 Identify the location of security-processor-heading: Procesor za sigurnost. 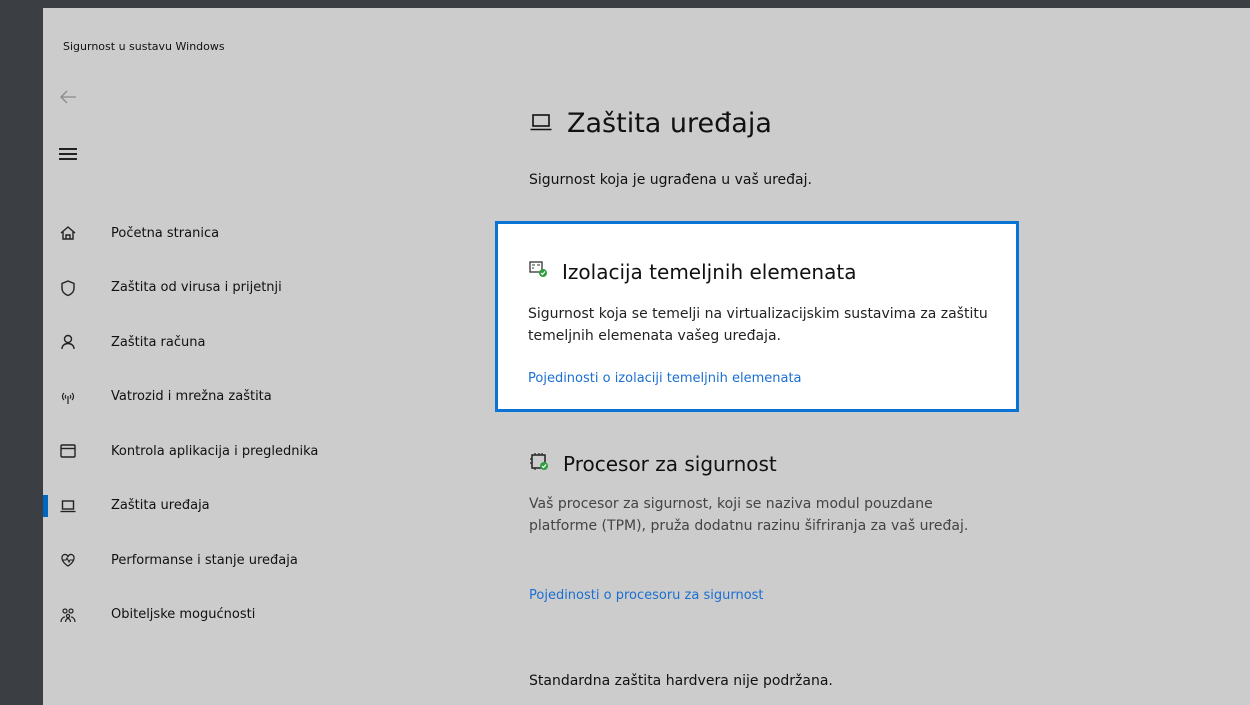
(653, 464).